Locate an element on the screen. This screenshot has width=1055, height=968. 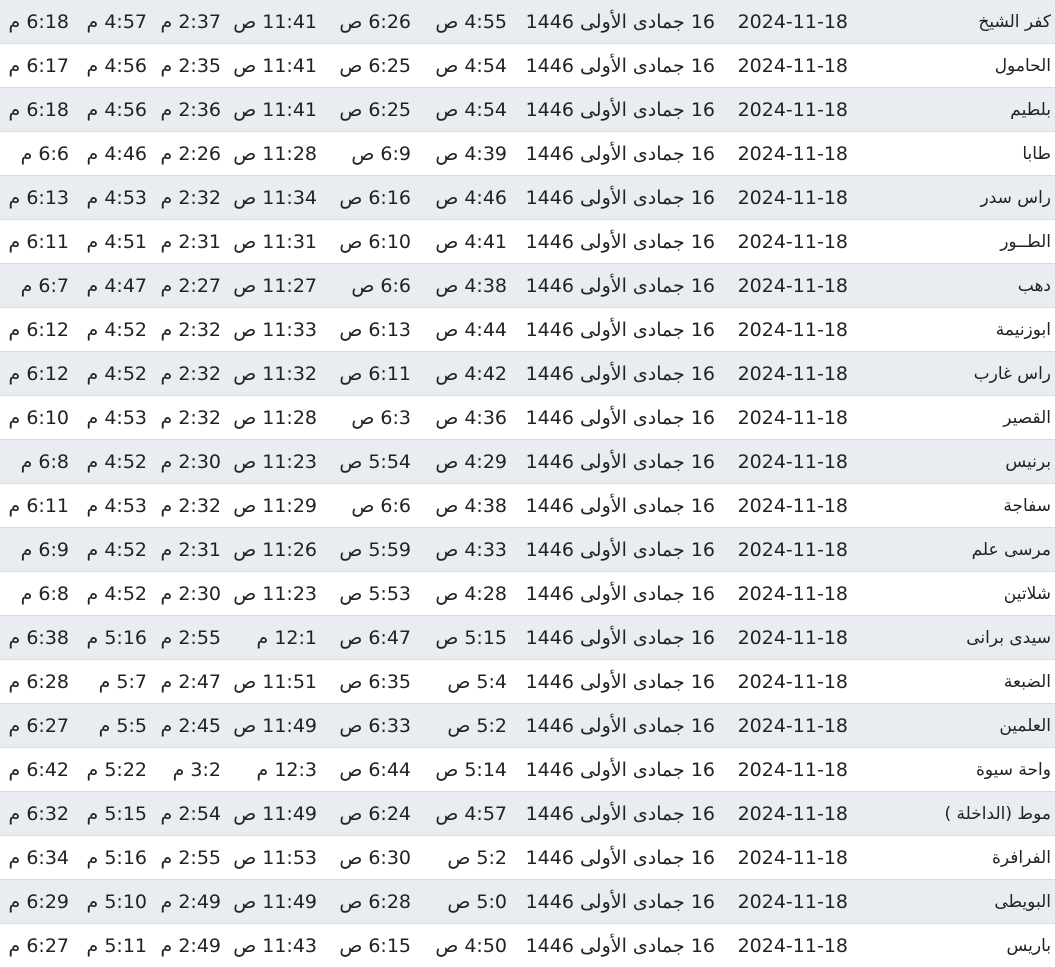
city-name-cell: البويطى is located at coordinates (1022, 902).